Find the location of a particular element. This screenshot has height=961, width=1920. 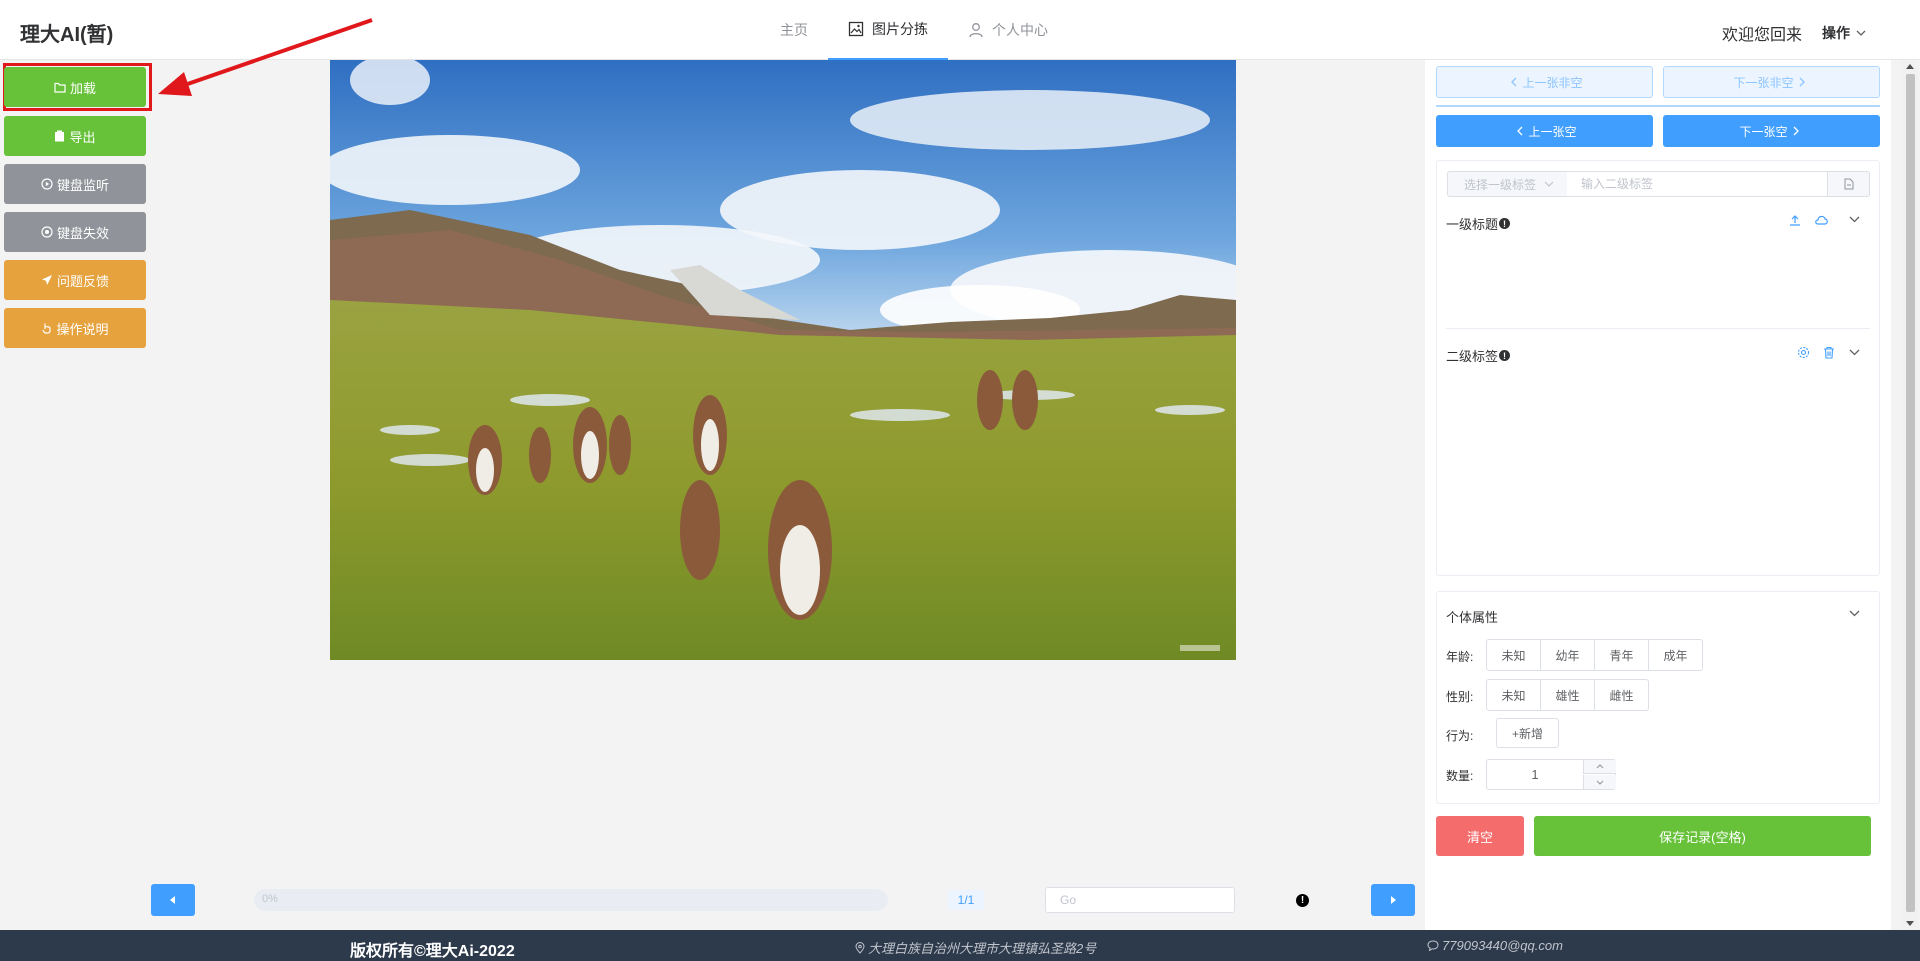

document-icon is located at coordinates (1848, 184).